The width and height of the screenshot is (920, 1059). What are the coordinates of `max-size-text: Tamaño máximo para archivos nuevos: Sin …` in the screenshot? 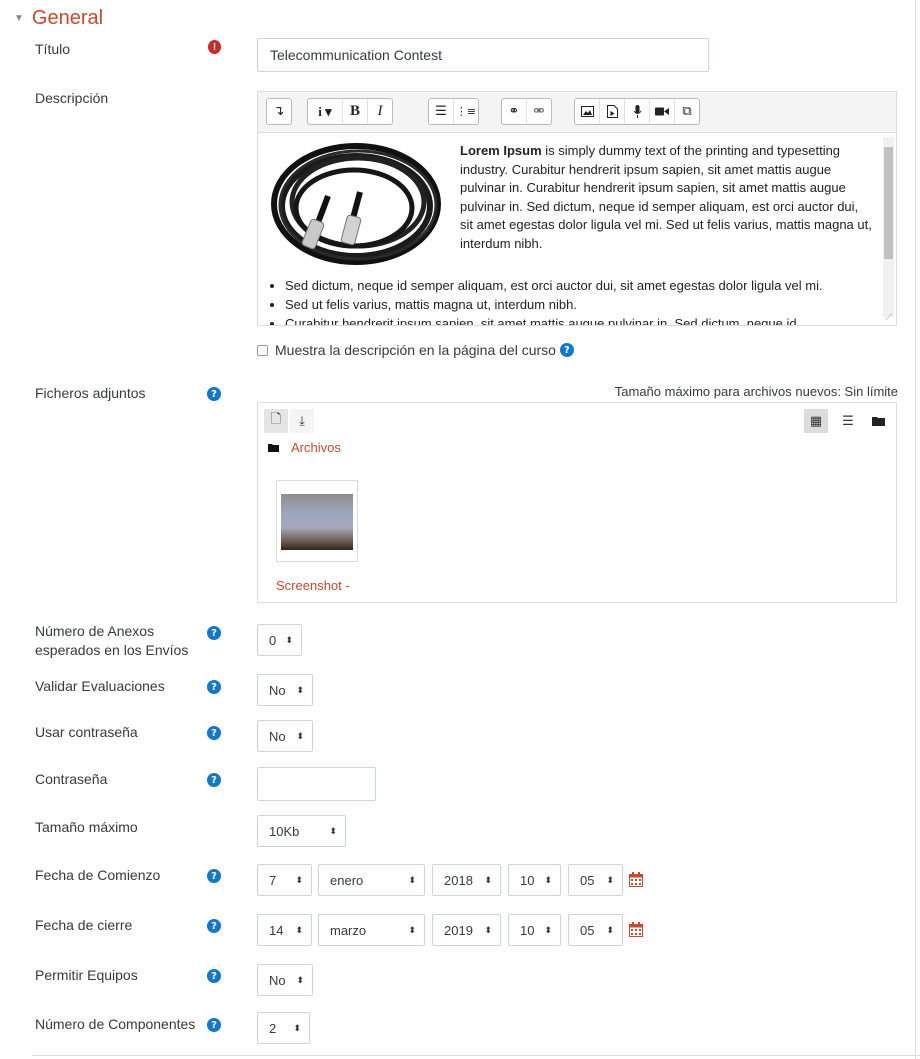 It's located at (756, 391).